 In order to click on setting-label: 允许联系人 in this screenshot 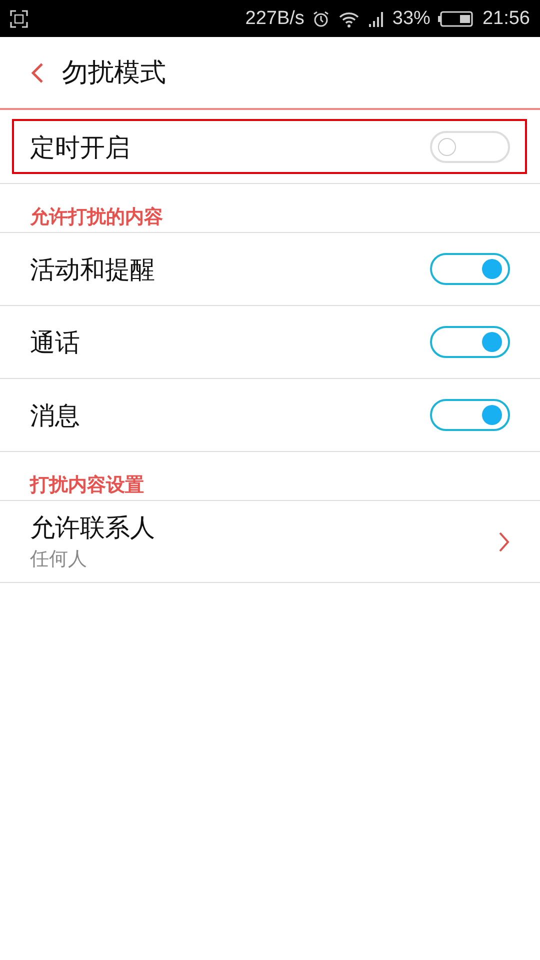, I will do `click(92, 527)`.